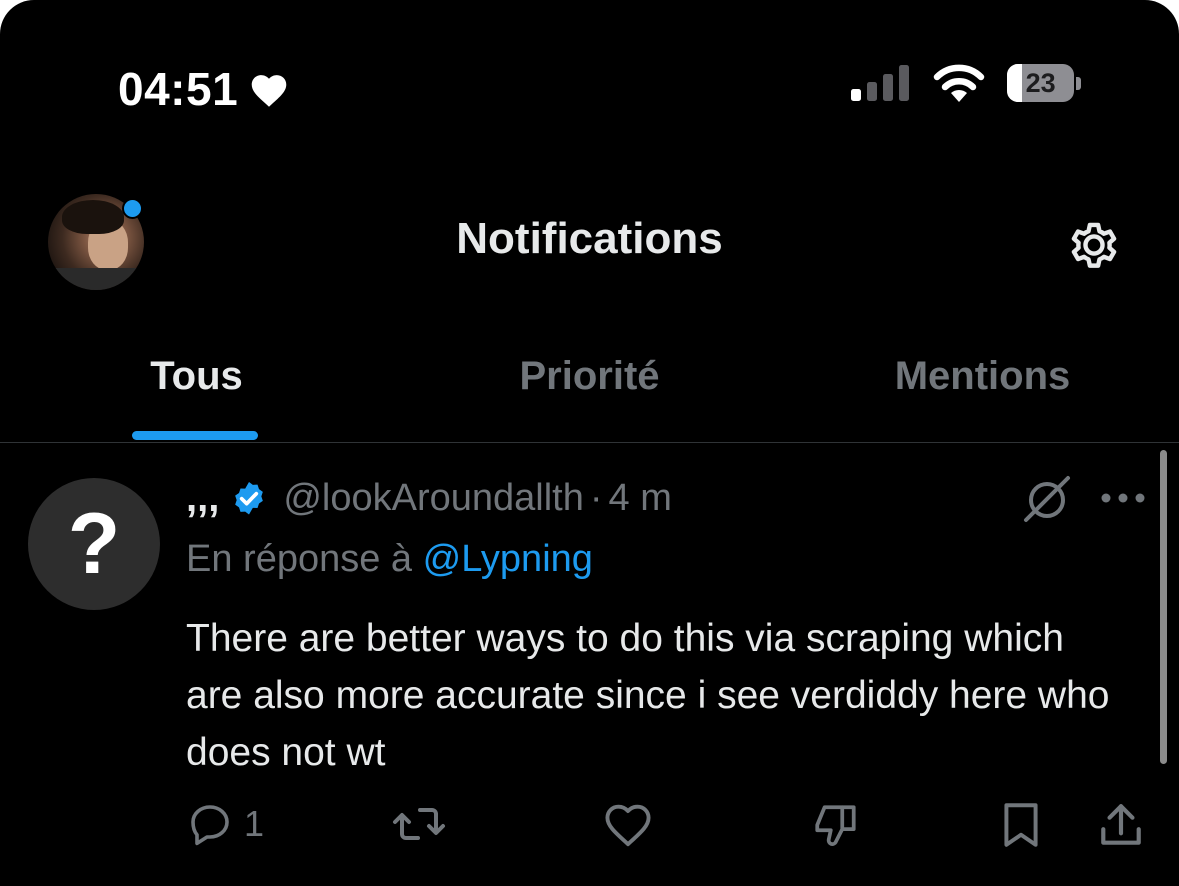  I want to click on notification-tabs: Tous Priorité Mentions, so click(589, 395).